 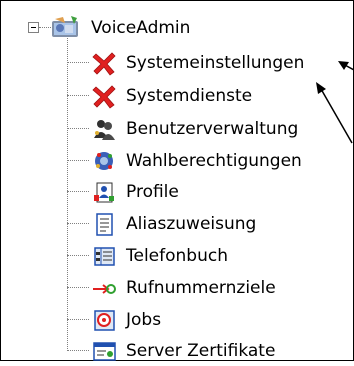 I want to click on tree-item-profile: Profile, so click(x=210, y=192).